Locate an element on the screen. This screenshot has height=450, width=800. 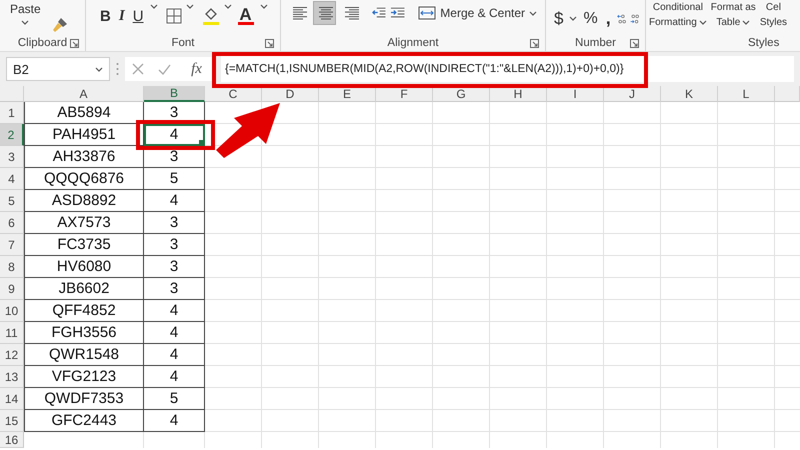
column-header: K is located at coordinates (689, 94).